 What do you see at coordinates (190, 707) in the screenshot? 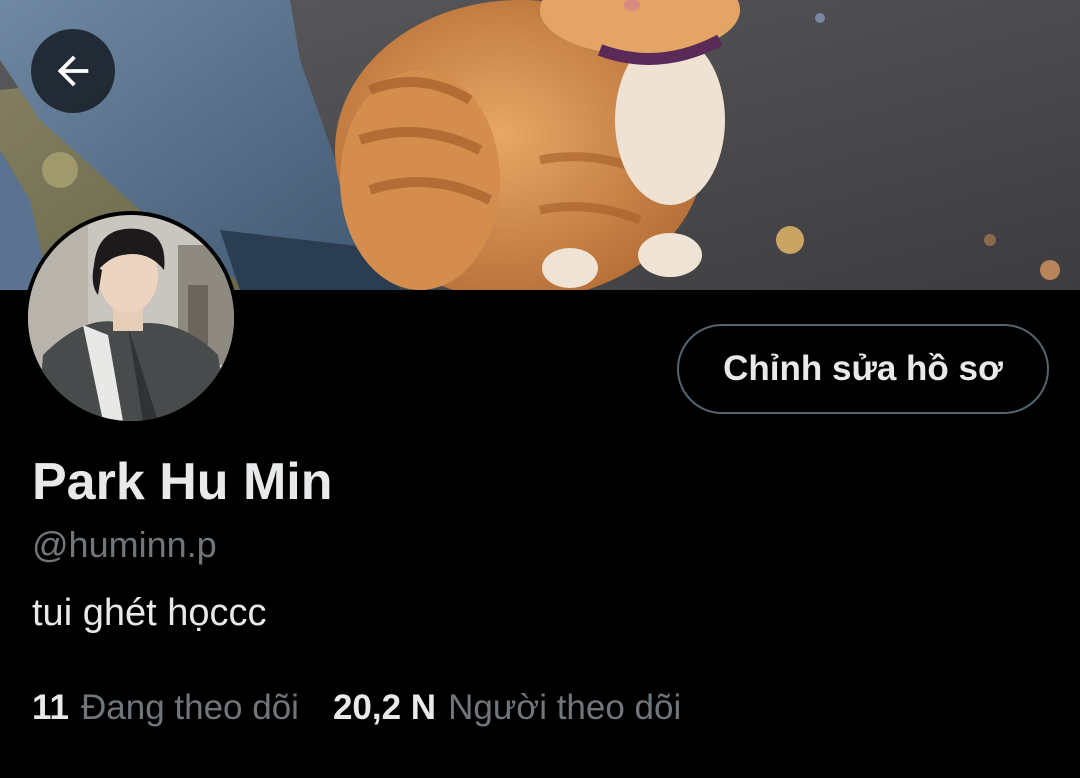
I see `following-label: Đang theo dõi` at bounding box center [190, 707].